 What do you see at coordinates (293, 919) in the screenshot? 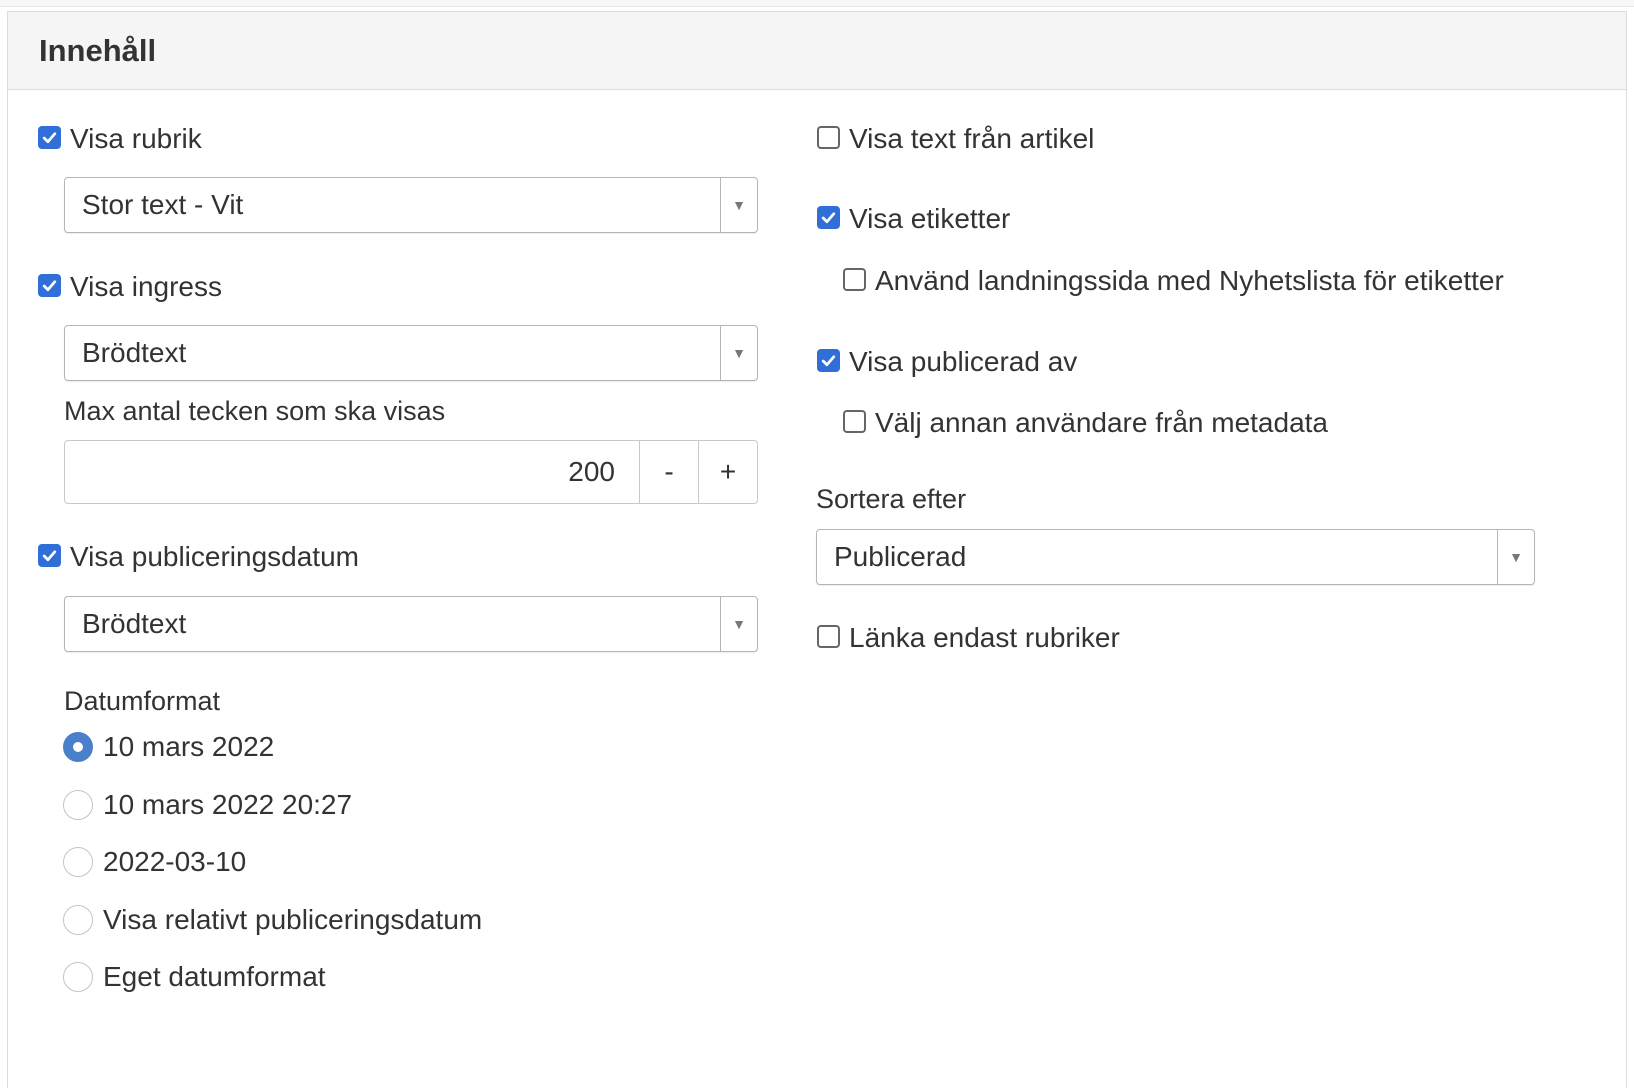
I see `date-format-option-label: Visa relativt publiceringsdatum` at bounding box center [293, 919].